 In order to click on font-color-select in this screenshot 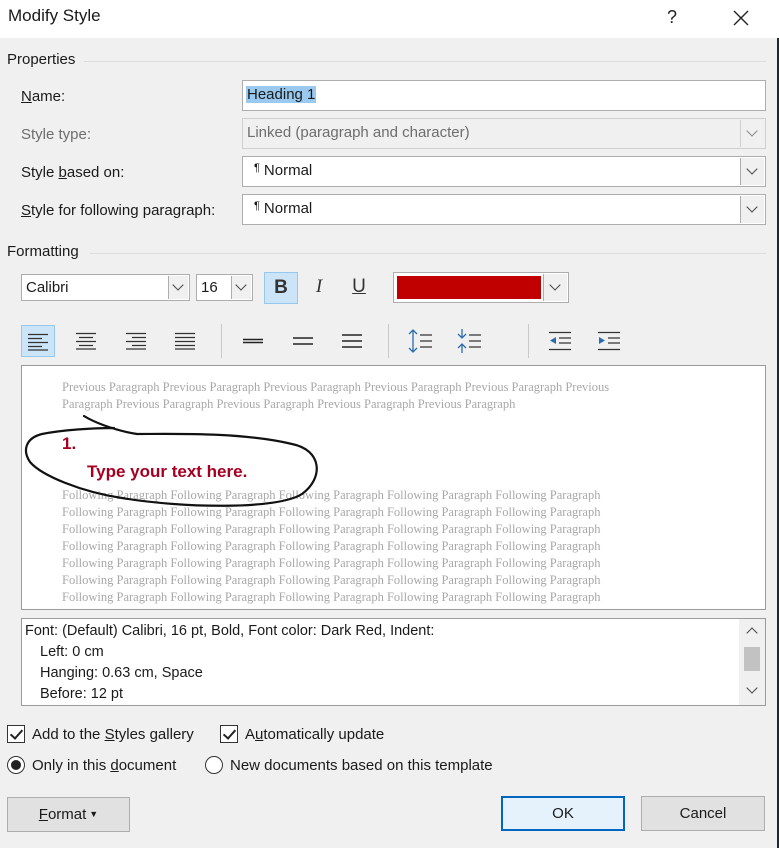, I will do `click(481, 287)`.